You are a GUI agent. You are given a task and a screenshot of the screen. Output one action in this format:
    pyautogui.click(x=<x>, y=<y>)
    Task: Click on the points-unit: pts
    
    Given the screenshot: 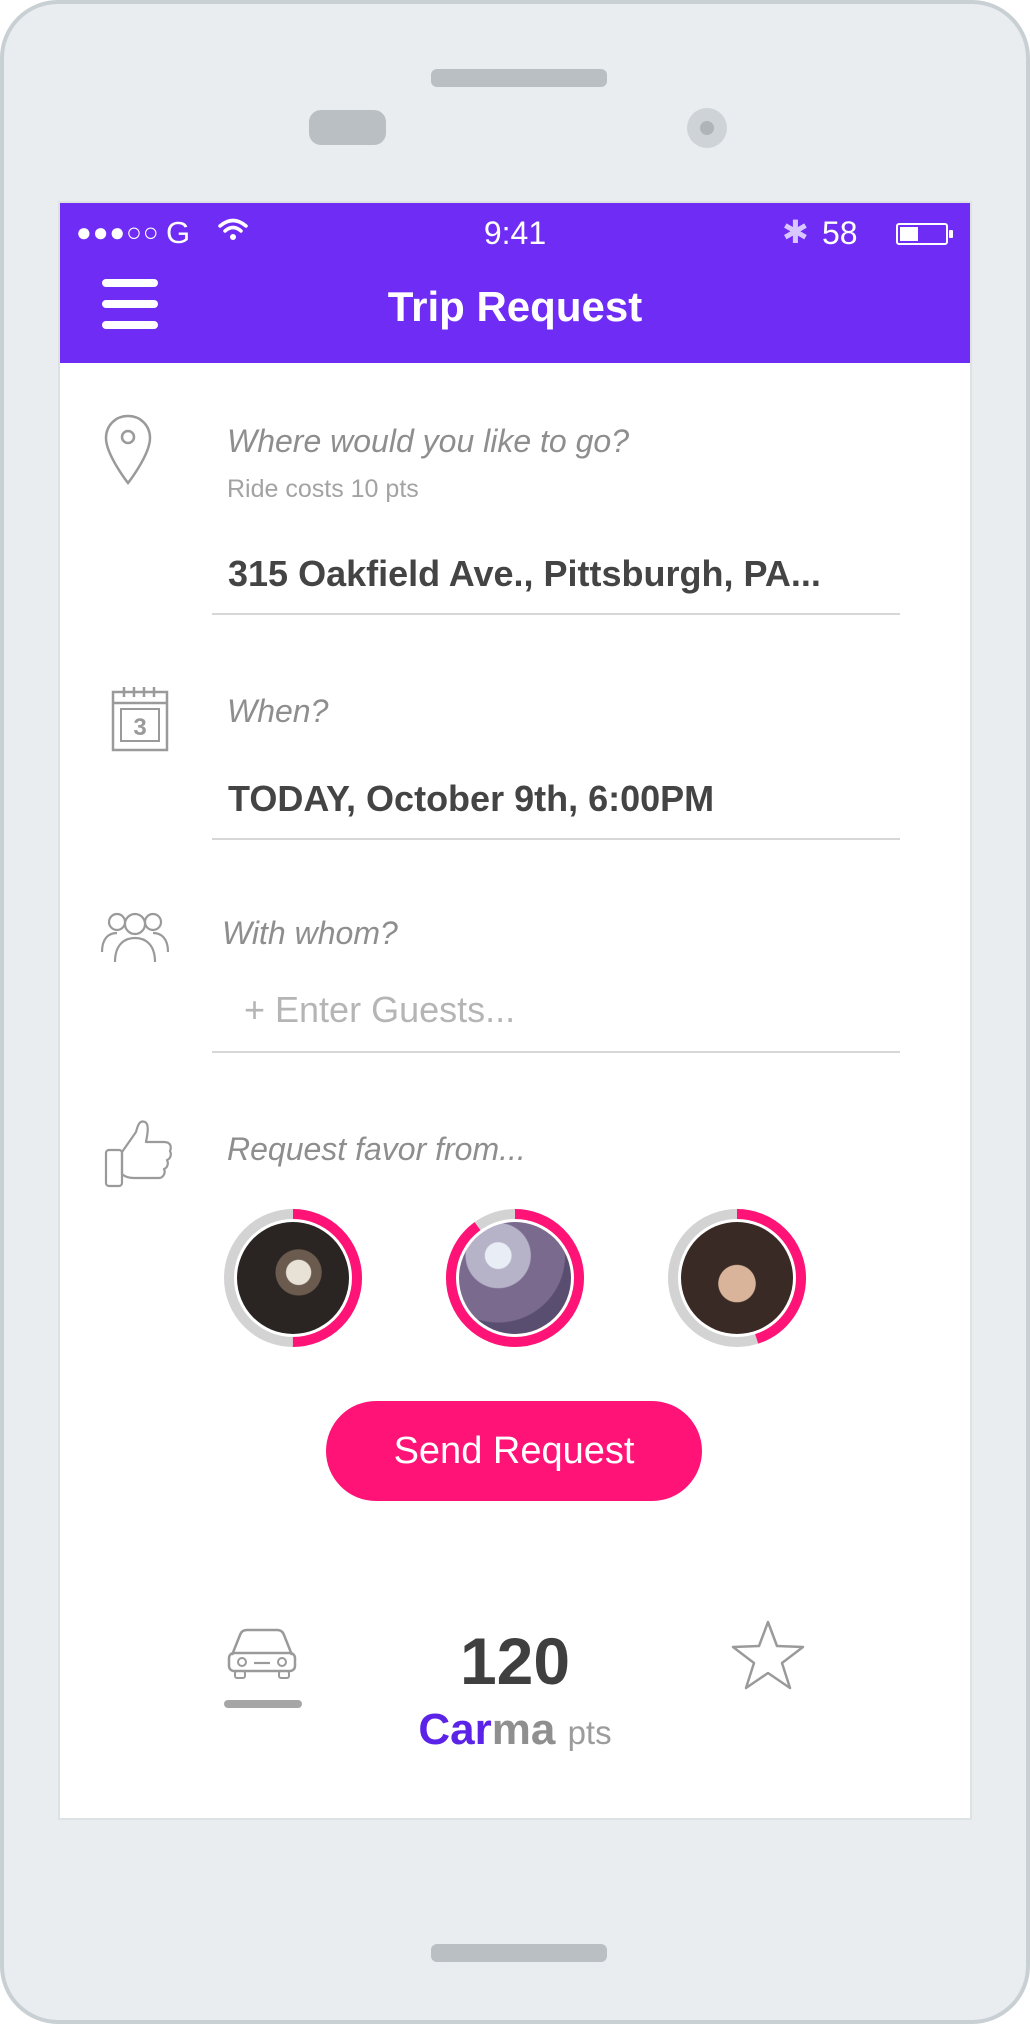 What is the action you would take?
    pyautogui.click(x=589, y=1732)
    